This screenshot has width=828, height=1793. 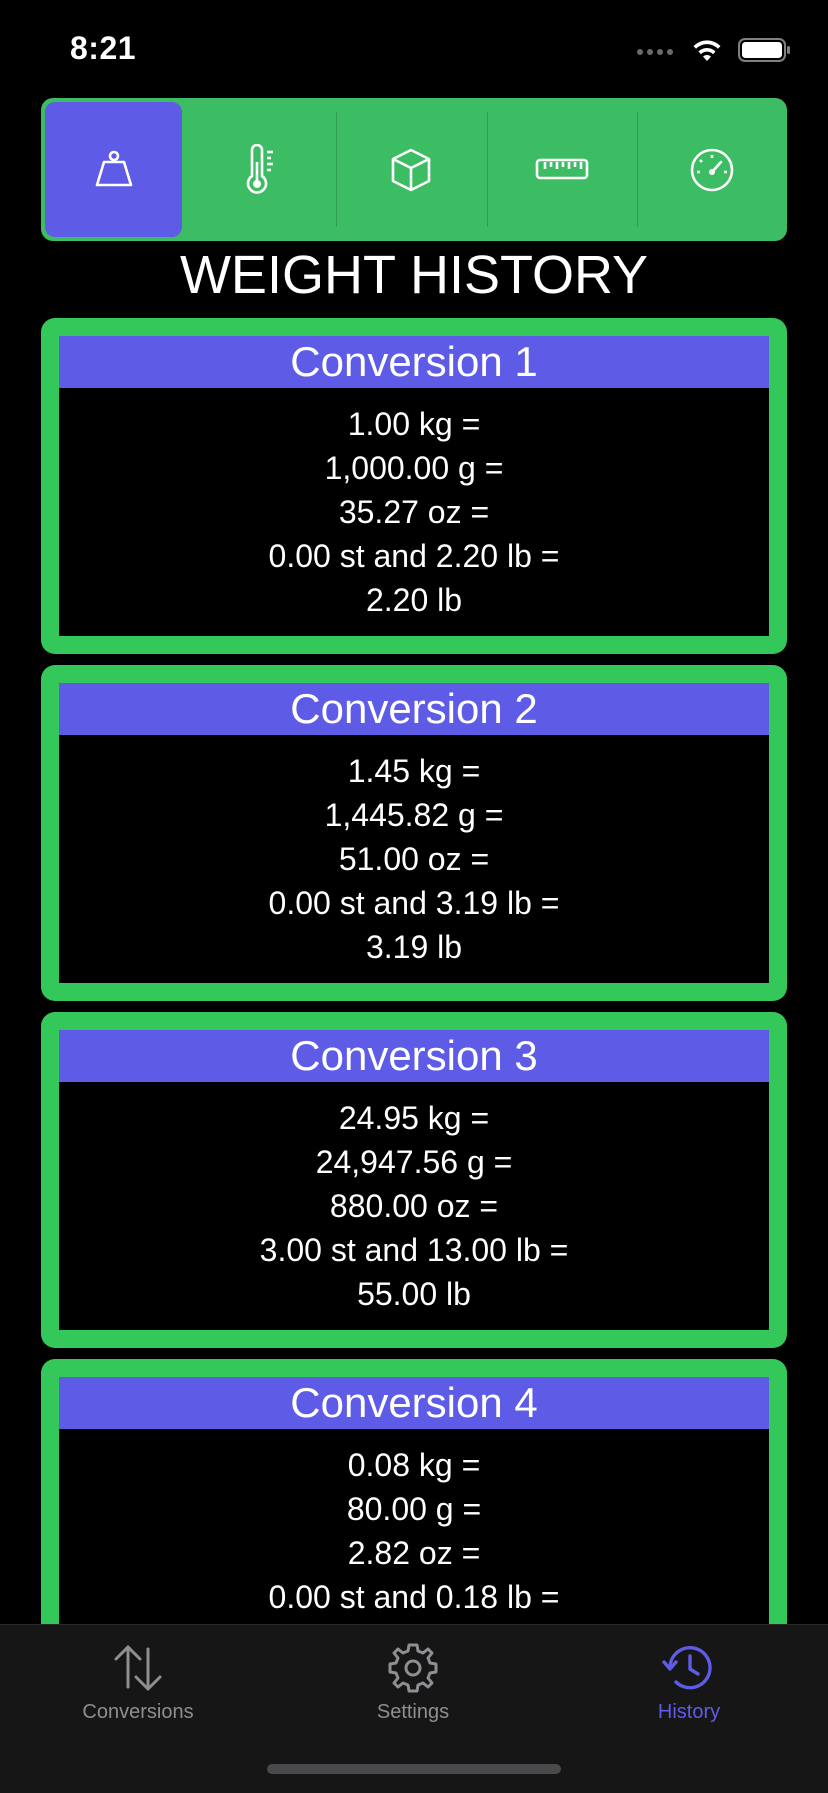 I want to click on status-time: 8:21, so click(x=103, y=48).